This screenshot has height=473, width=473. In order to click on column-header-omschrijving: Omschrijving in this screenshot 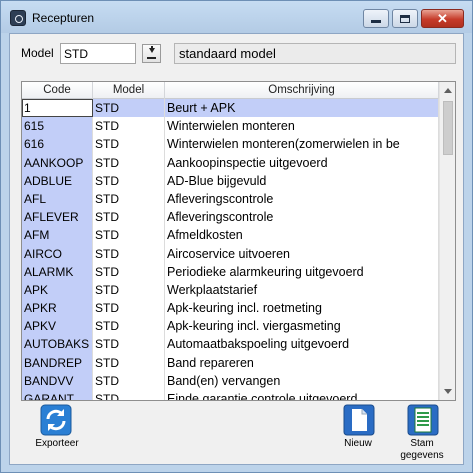, I will do `click(302, 90)`.